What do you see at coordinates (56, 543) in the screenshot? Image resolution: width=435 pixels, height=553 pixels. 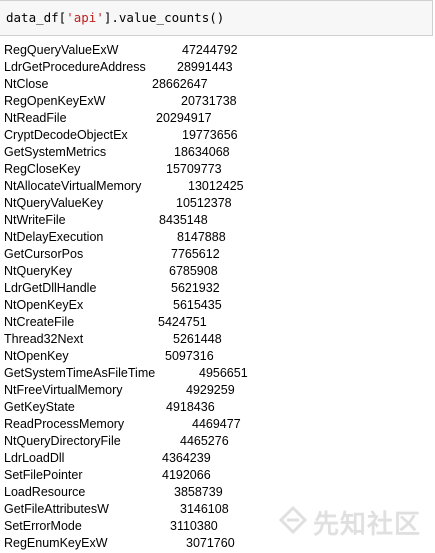 I see `api-name: RegEnumKeyExW` at bounding box center [56, 543].